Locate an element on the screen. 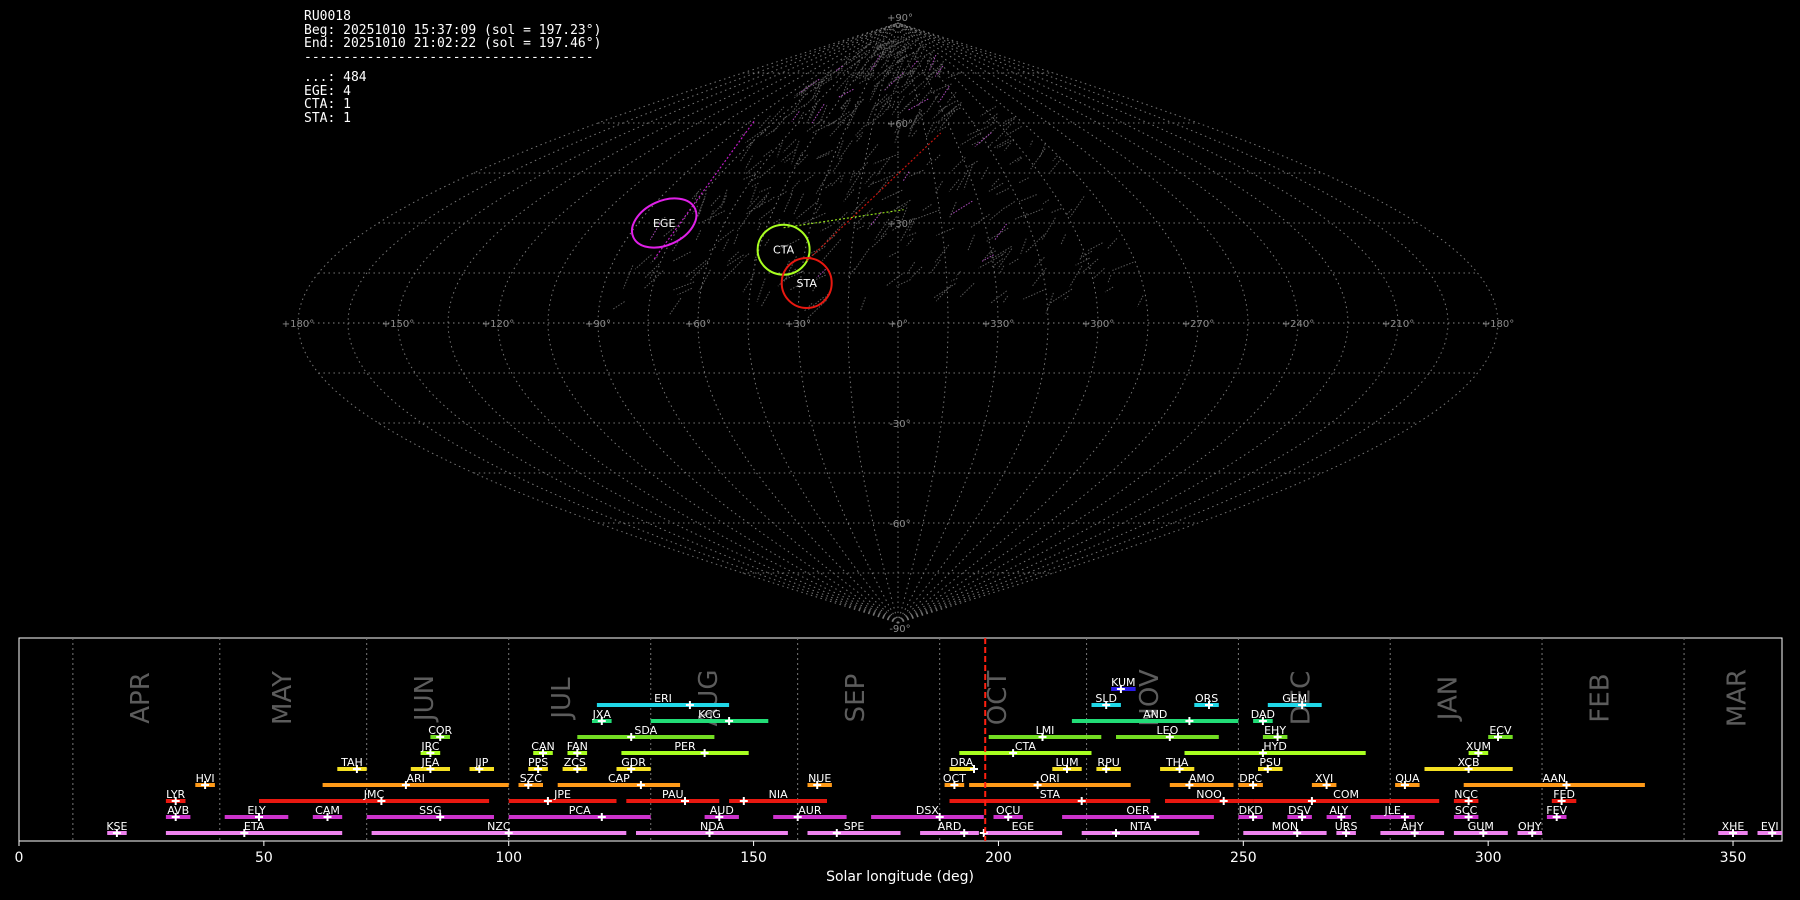 The image size is (1800, 900). shower-code-label: ZCS is located at coordinates (575, 762).